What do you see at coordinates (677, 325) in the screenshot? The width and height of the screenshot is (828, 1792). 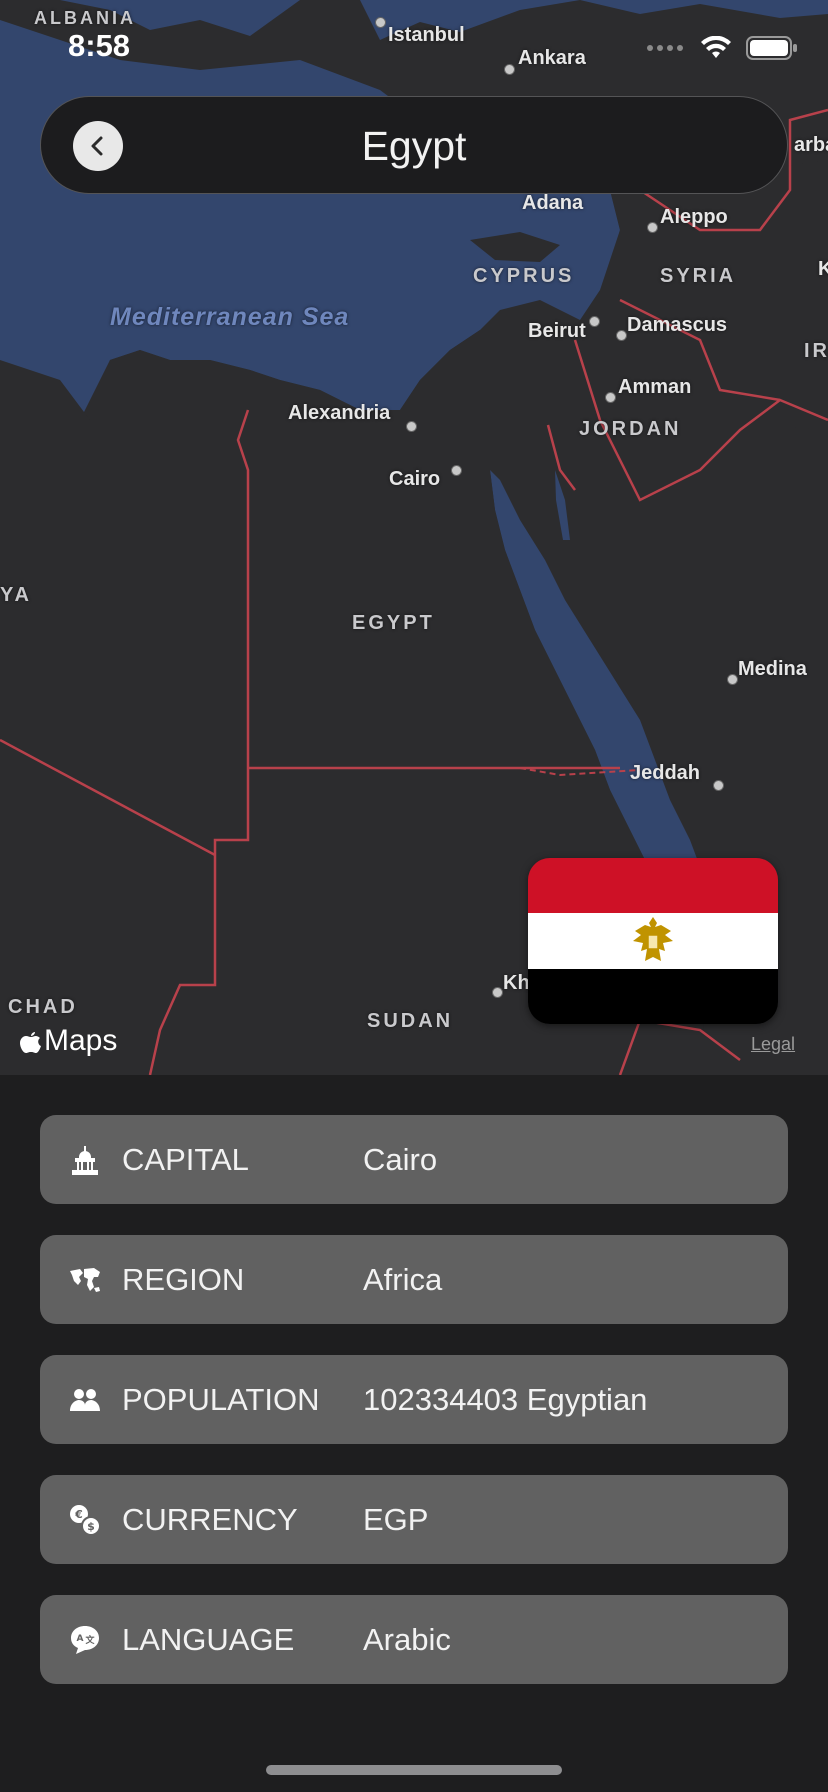 I see `map-city-damascus: Damascus` at bounding box center [677, 325].